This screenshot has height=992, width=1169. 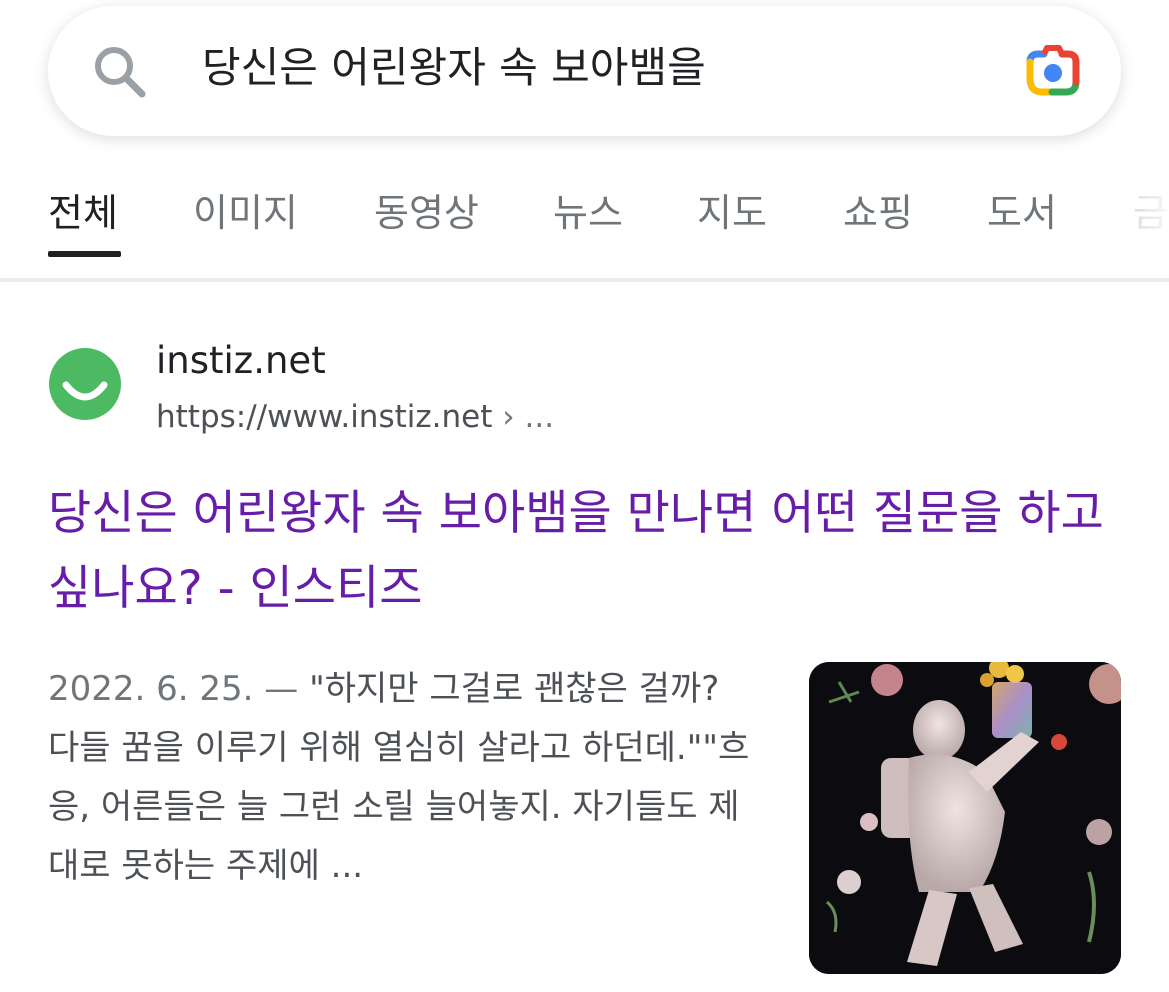 What do you see at coordinates (584, 280) in the screenshot?
I see `tabs-divider` at bounding box center [584, 280].